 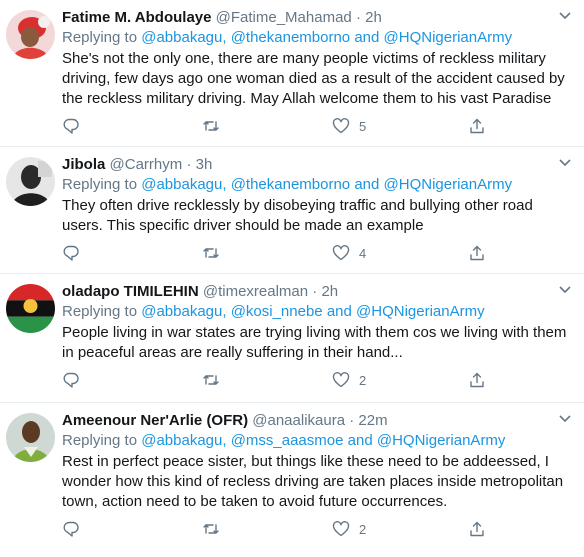 What do you see at coordinates (284, 17) in the screenshot?
I see `handle: @Fatime_Mahamad` at bounding box center [284, 17].